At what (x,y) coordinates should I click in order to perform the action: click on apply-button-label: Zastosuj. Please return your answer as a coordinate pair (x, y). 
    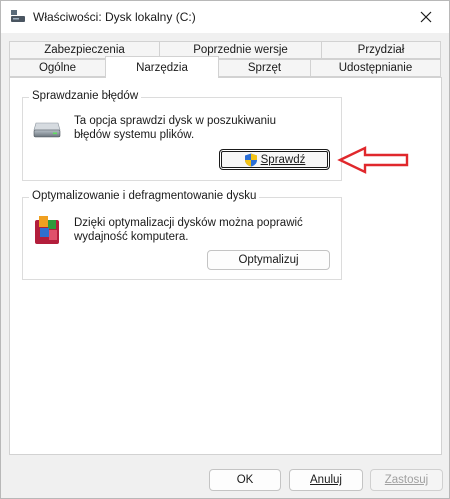
    Looking at the image, I should click on (406, 480).